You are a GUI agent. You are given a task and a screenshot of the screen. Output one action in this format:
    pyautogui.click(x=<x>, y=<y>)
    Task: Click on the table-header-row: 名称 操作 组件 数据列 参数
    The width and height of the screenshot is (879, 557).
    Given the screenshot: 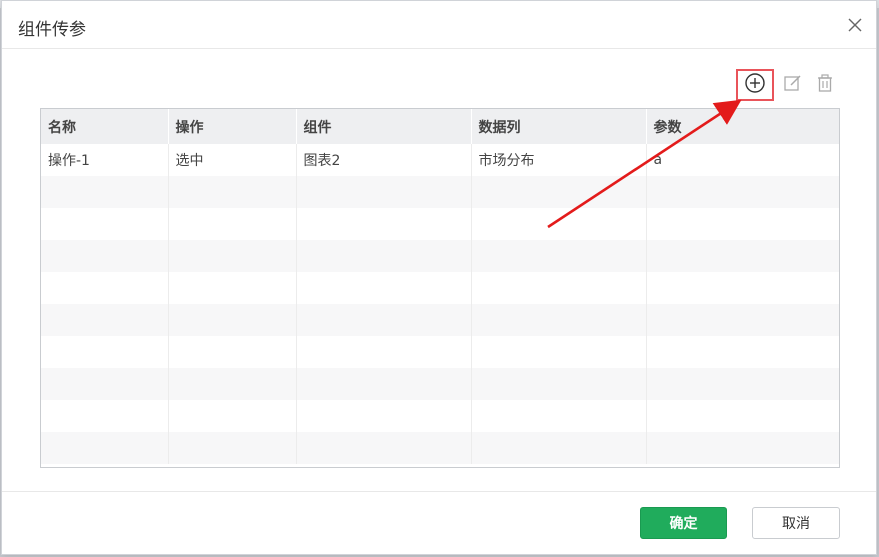 What is the action you would take?
    pyautogui.click(x=440, y=126)
    